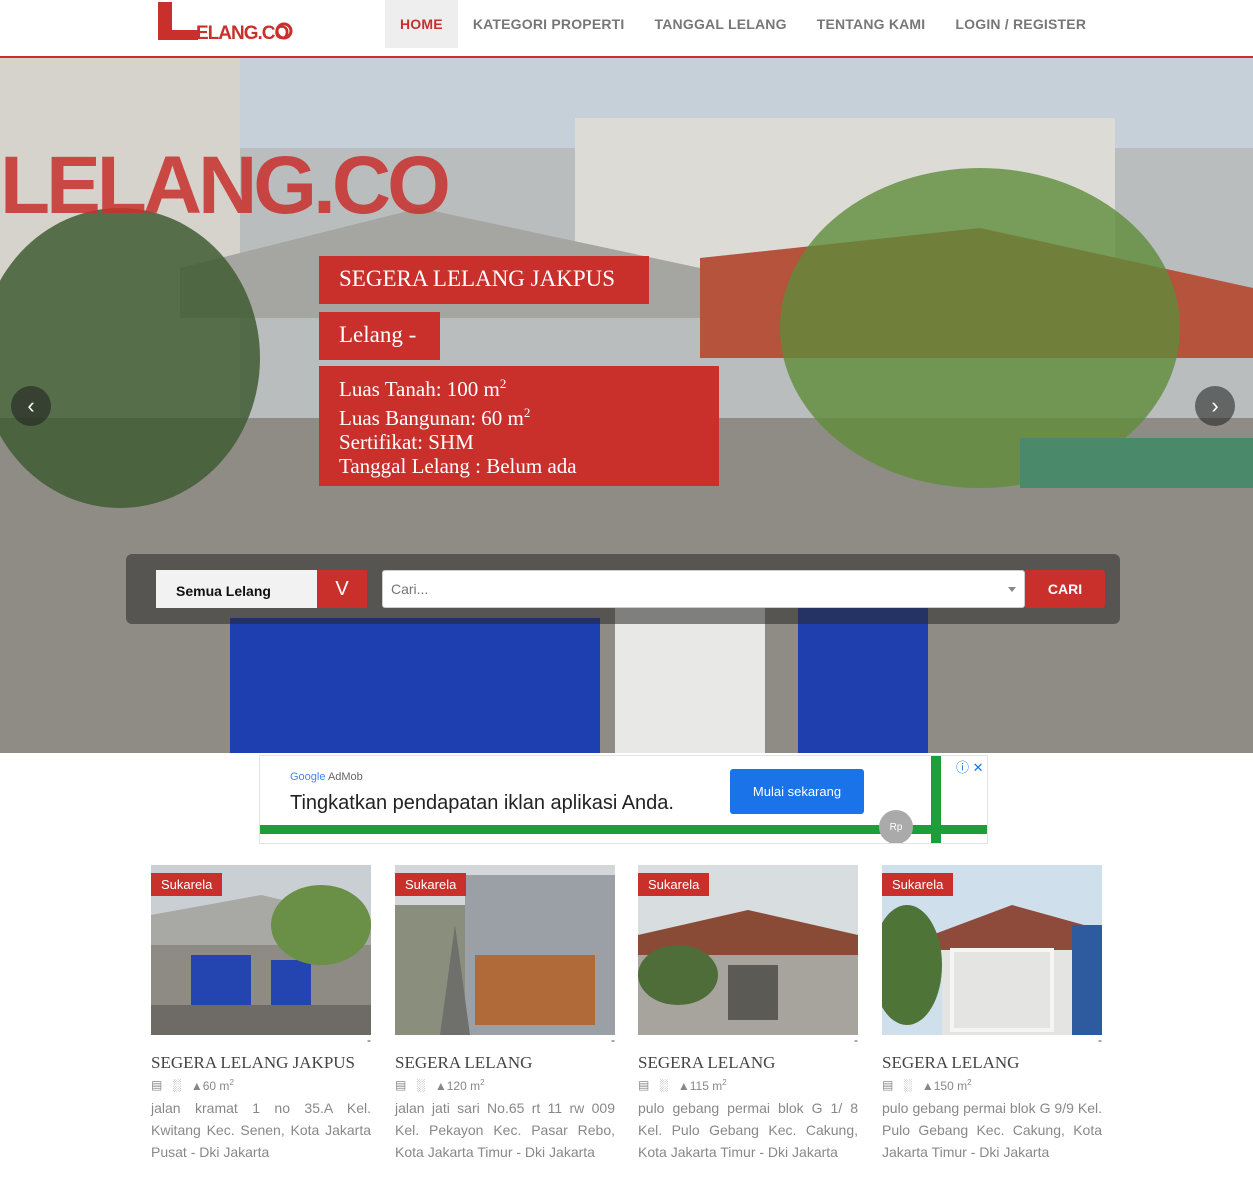 This screenshot has width=1253, height=1187. Describe the element at coordinates (342, 589) in the screenshot. I see `category-toggle-button: V` at that location.